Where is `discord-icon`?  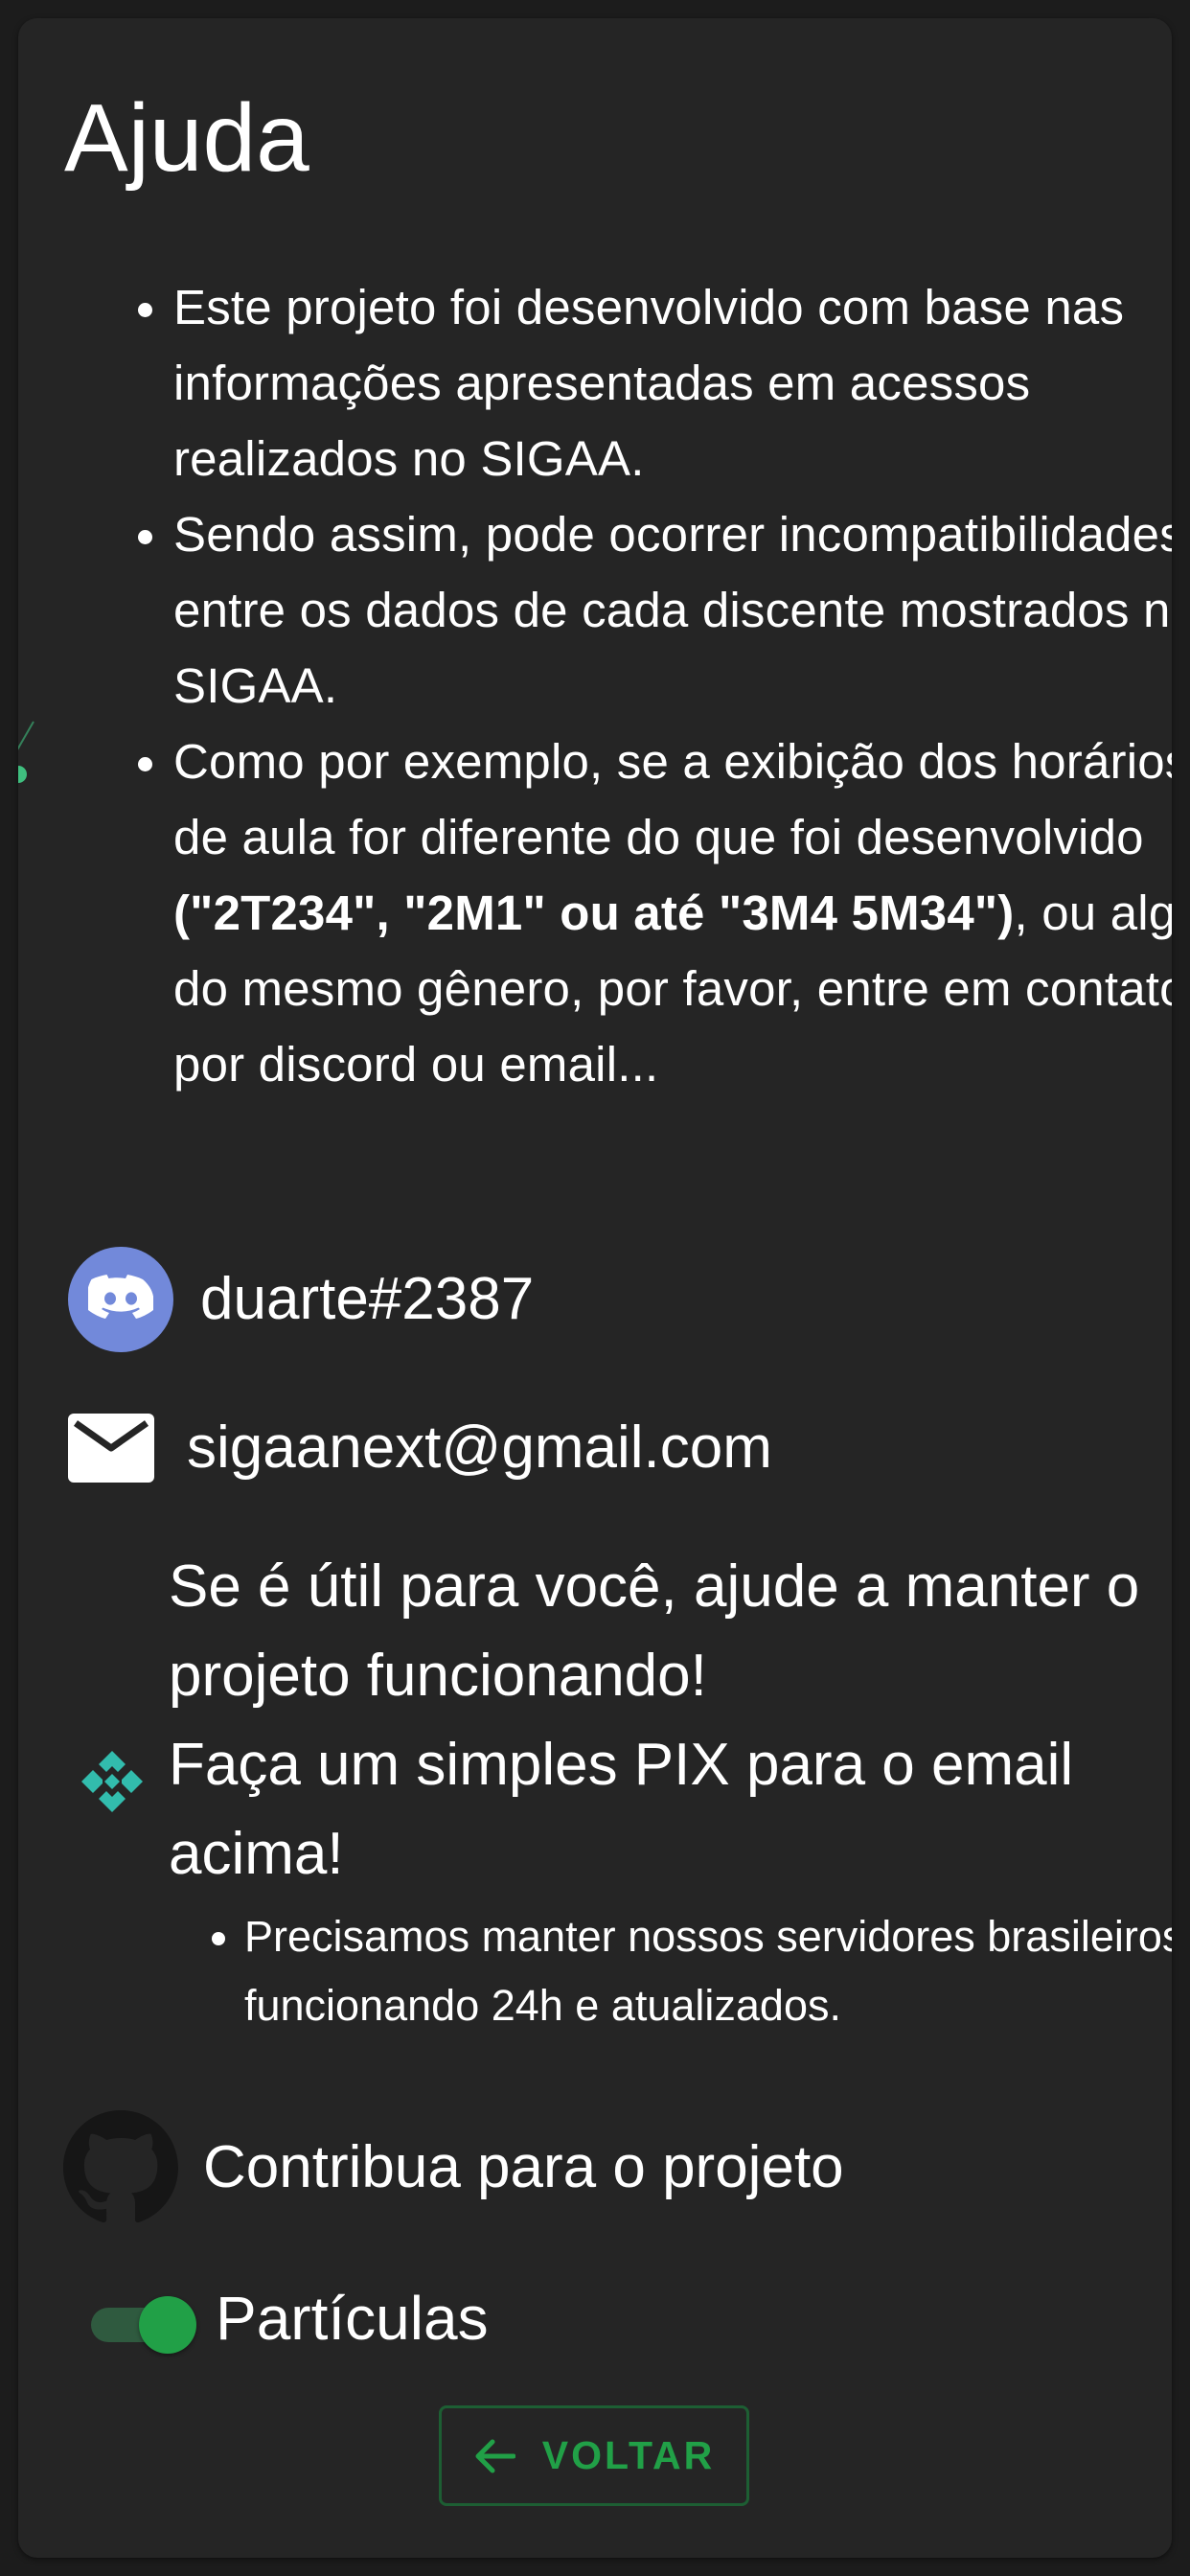 discord-icon is located at coordinates (121, 1299).